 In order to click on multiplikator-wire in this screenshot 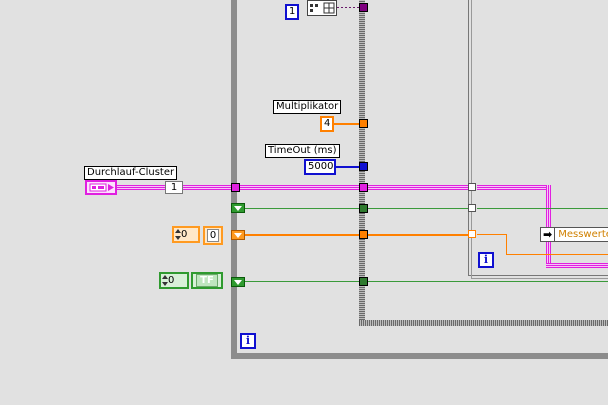, I will do `click(347, 124)`.